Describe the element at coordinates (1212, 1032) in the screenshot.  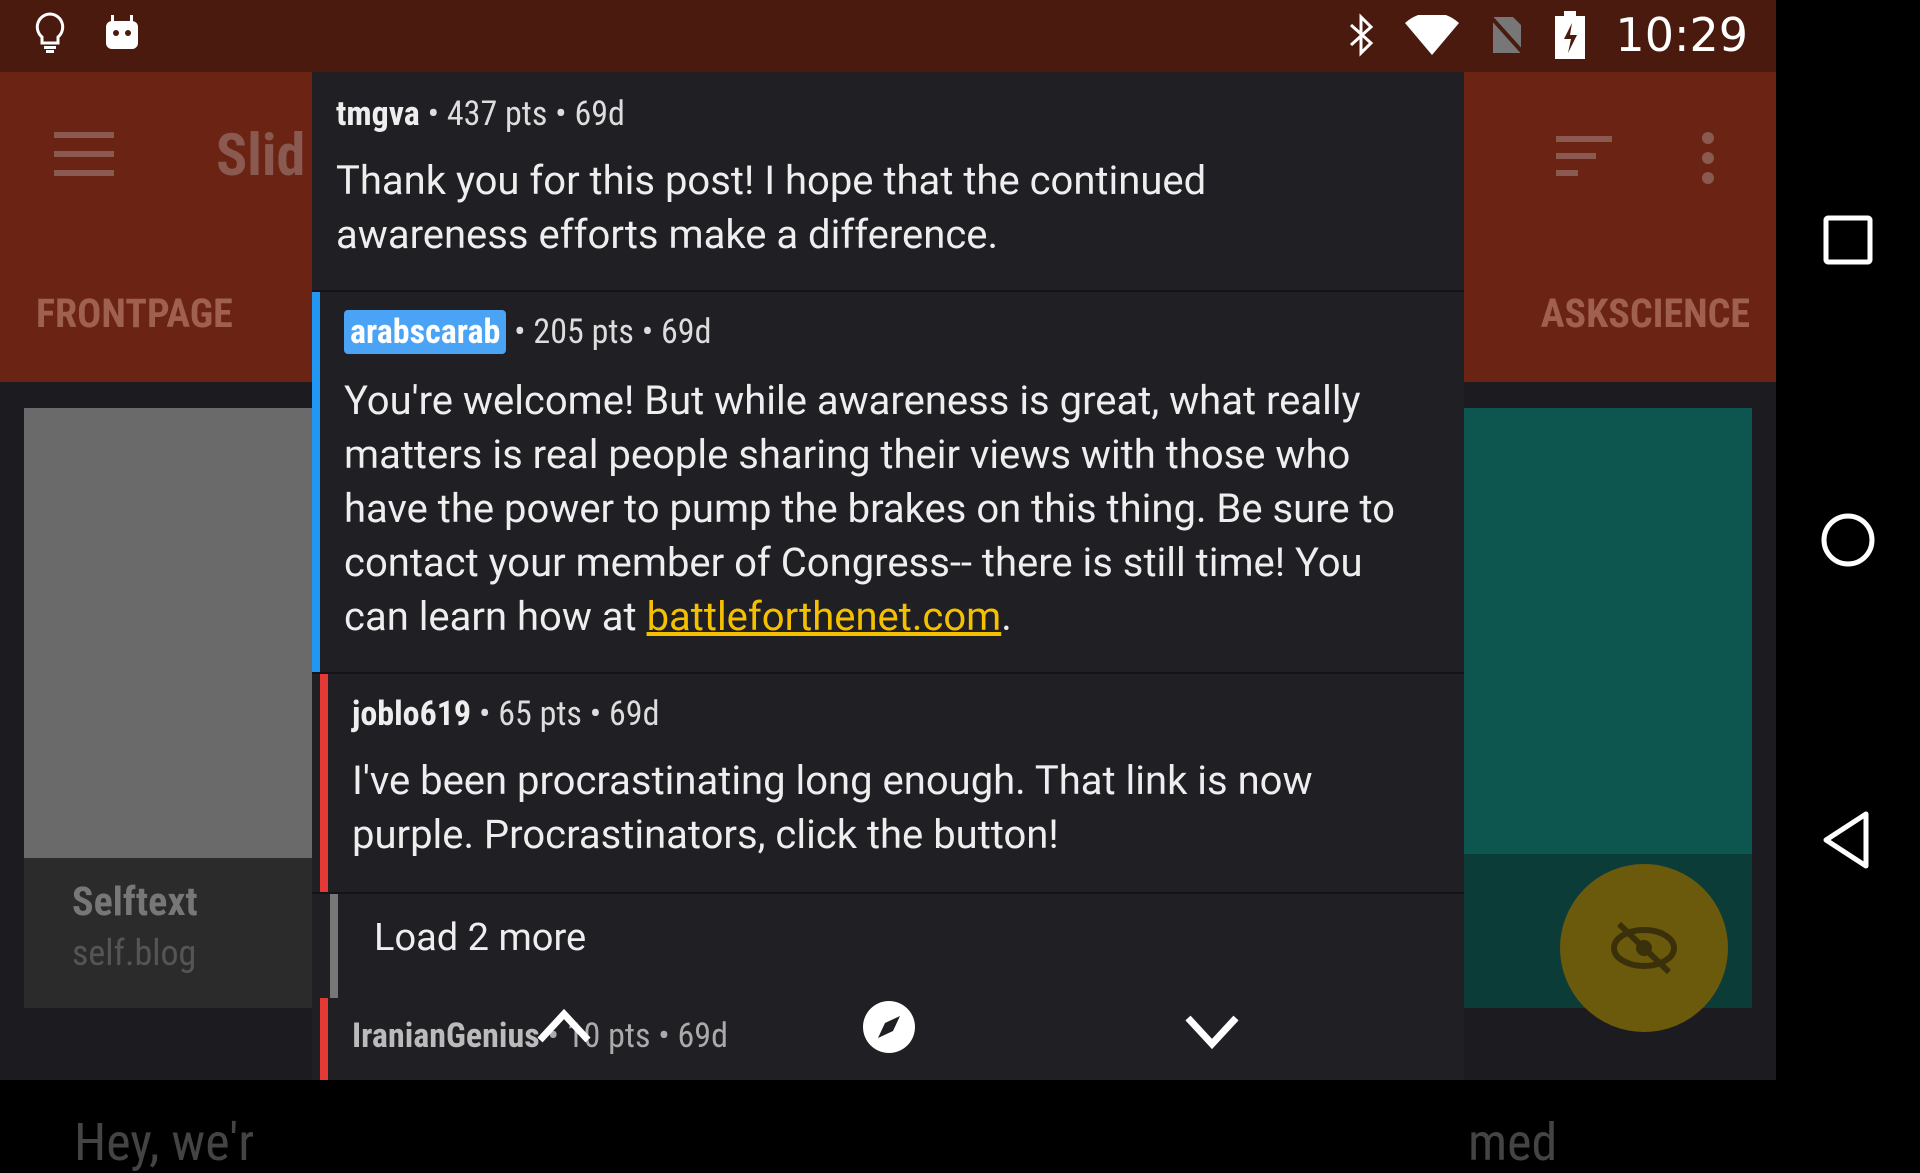
I see `chevron-down-icon` at that location.